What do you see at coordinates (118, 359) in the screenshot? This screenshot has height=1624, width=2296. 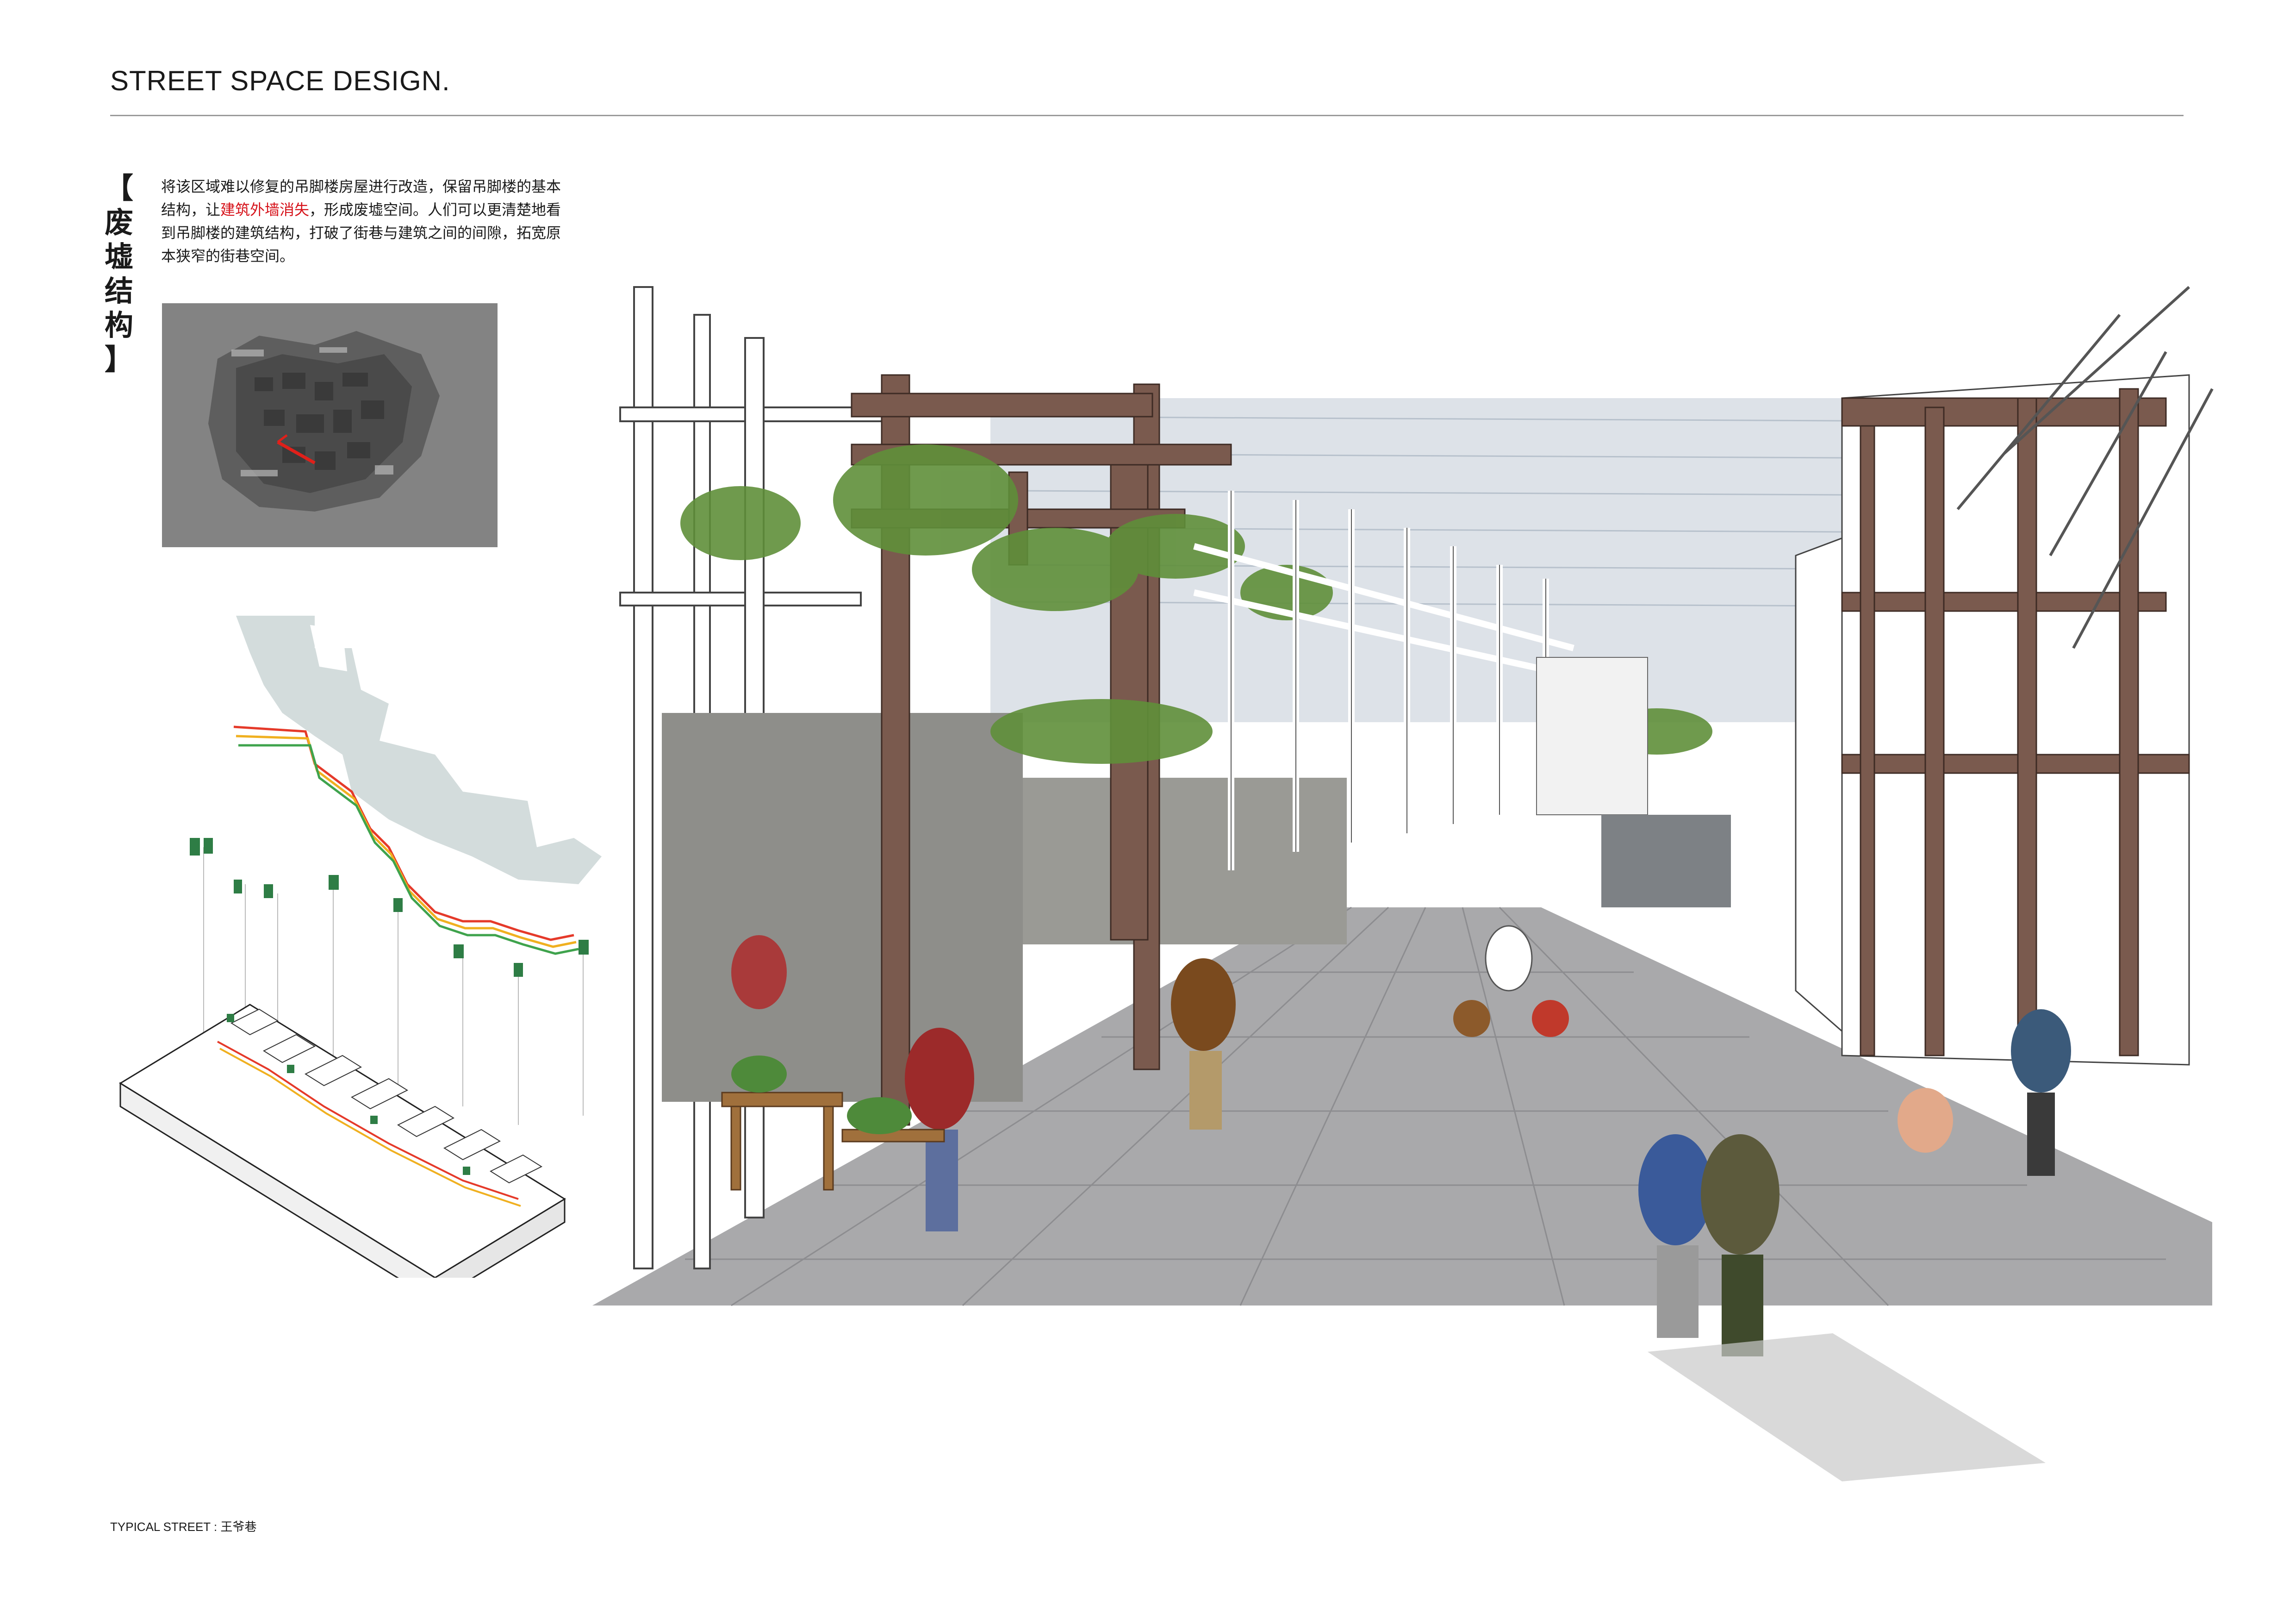 I see `vtitle-char: 】` at bounding box center [118, 359].